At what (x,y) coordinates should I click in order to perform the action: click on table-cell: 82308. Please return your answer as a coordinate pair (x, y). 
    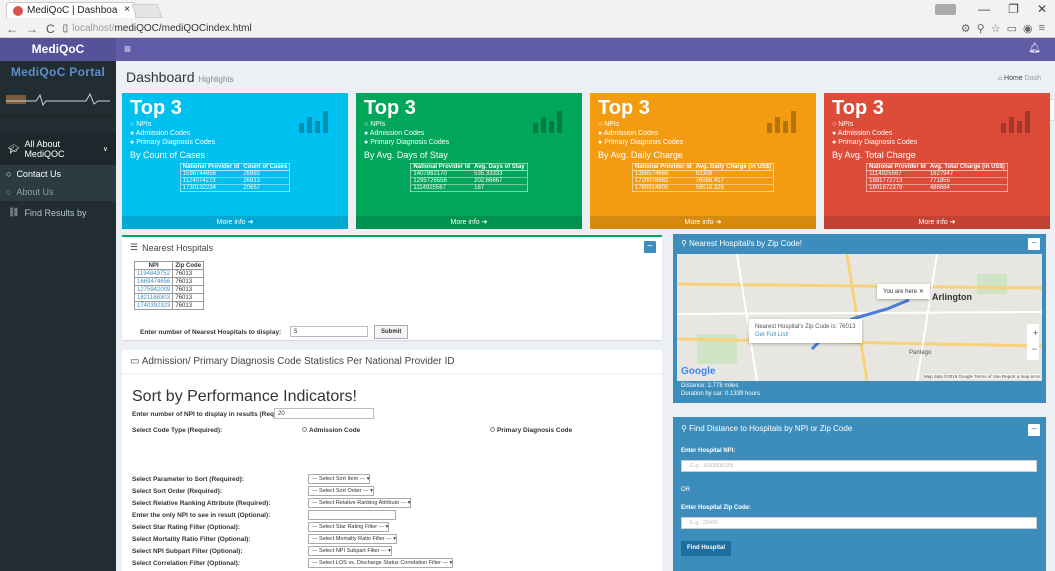
    Looking at the image, I should click on (733, 174).